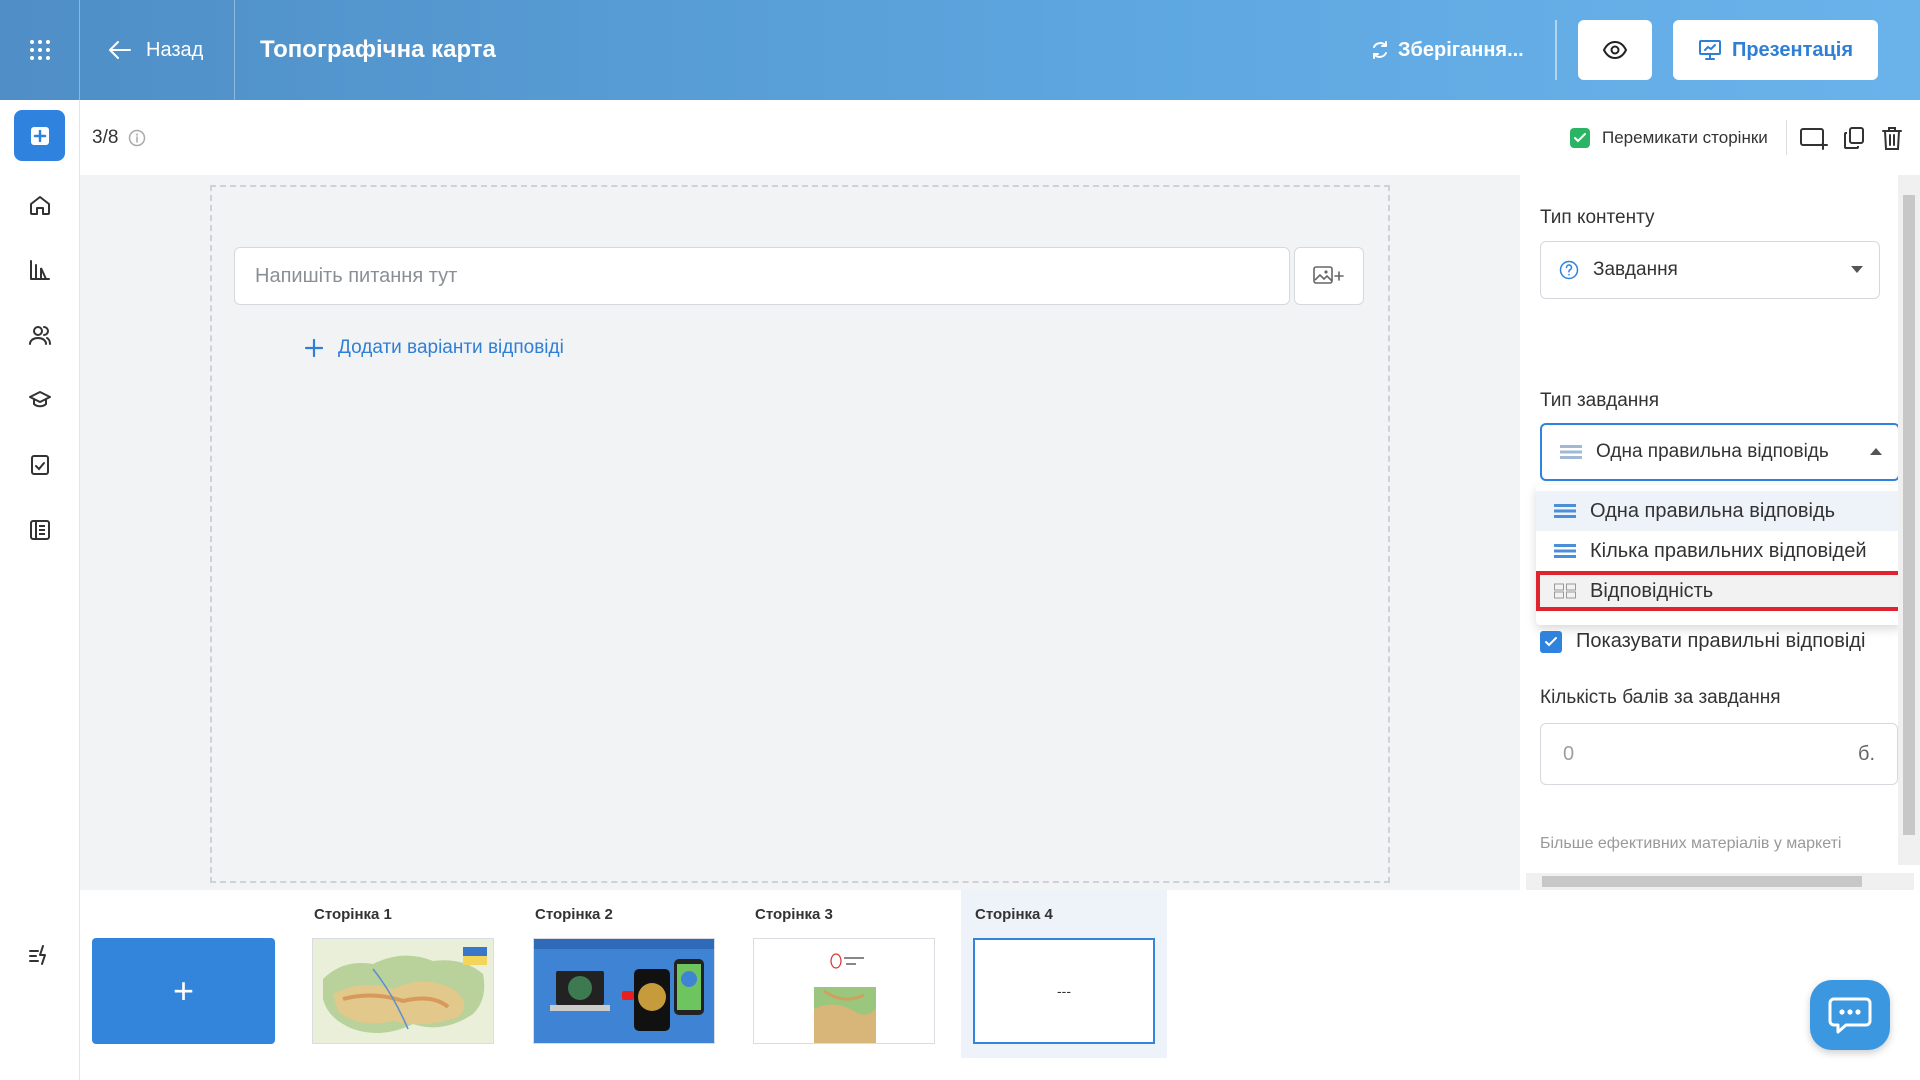 The height and width of the screenshot is (1080, 1920). I want to click on page-card: Сторінка 1, so click(403, 974).